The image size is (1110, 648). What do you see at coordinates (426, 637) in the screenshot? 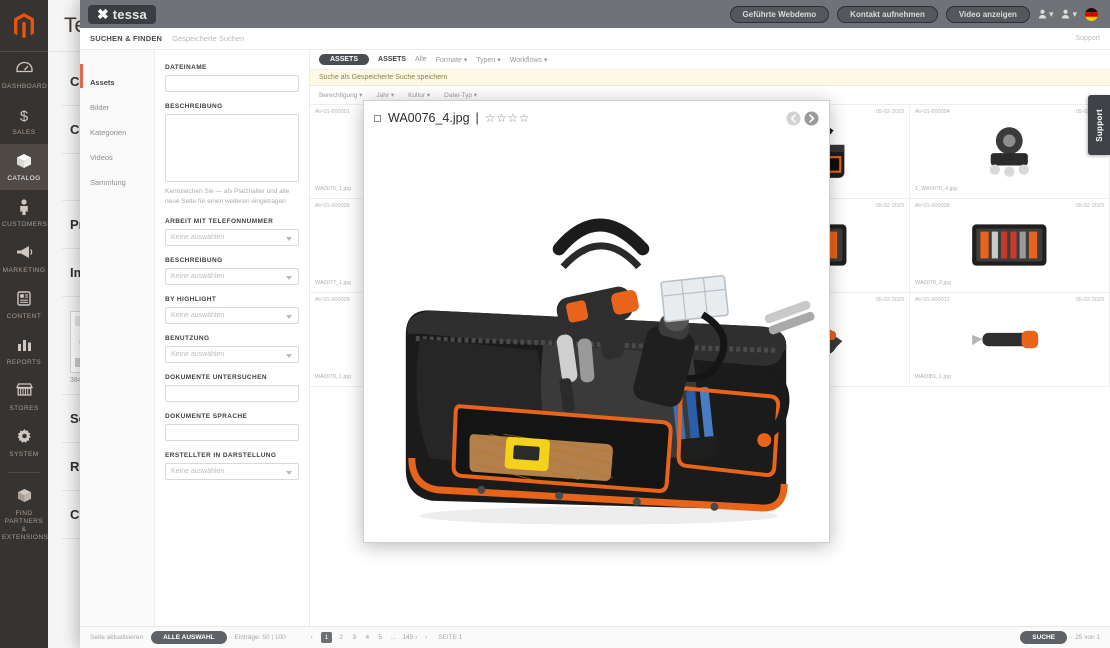
I see `page-next: ›` at bounding box center [426, 637].